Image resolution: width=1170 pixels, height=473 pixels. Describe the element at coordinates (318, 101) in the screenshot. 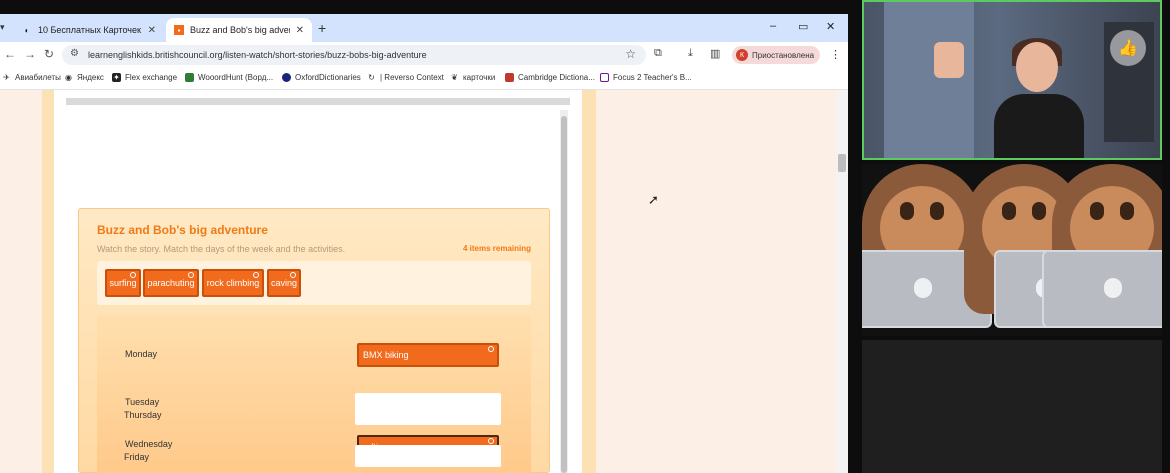

I see `frame-top-bar` at that location.